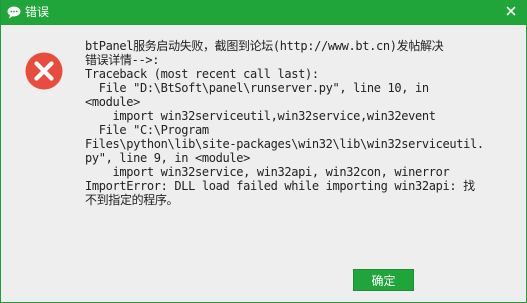 The height and width of the screenshot is (303, 527). I want to click on close-button, so click(511, 11).